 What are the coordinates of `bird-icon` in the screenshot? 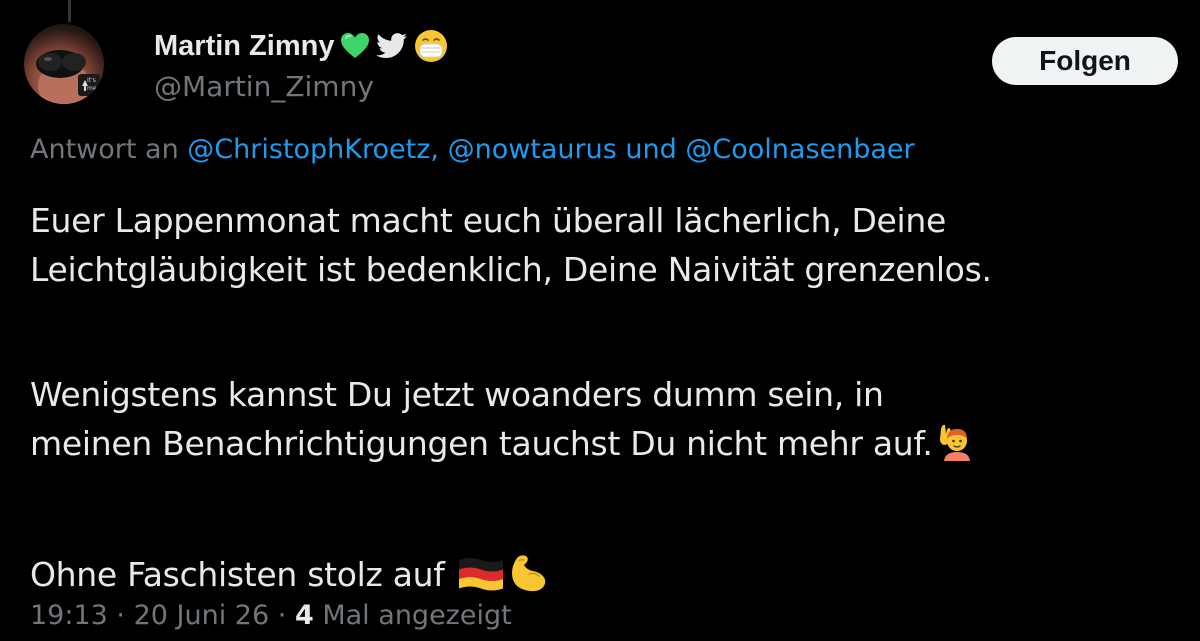 It's located at (392, 46).